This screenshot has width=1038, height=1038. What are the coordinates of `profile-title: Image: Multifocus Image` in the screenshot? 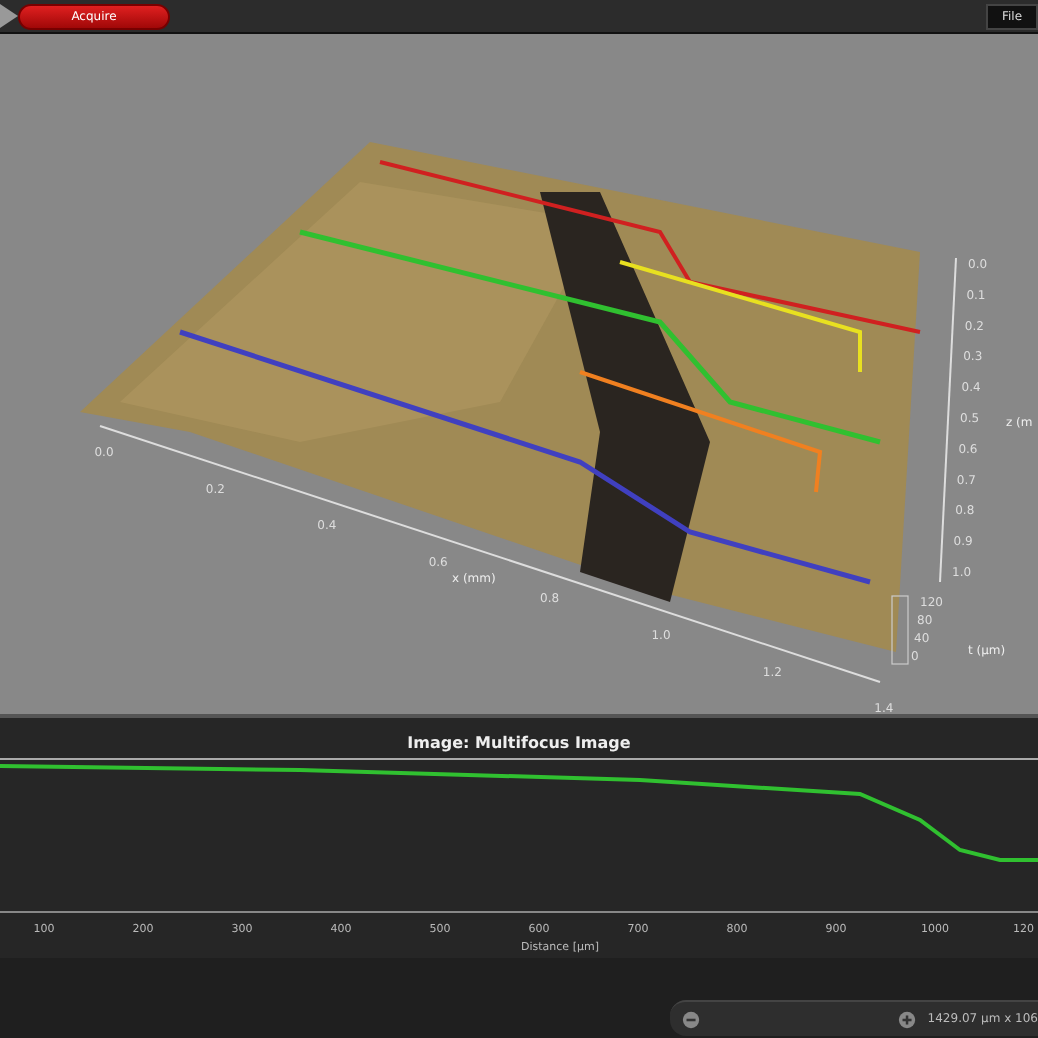 It's located at (519, 744).